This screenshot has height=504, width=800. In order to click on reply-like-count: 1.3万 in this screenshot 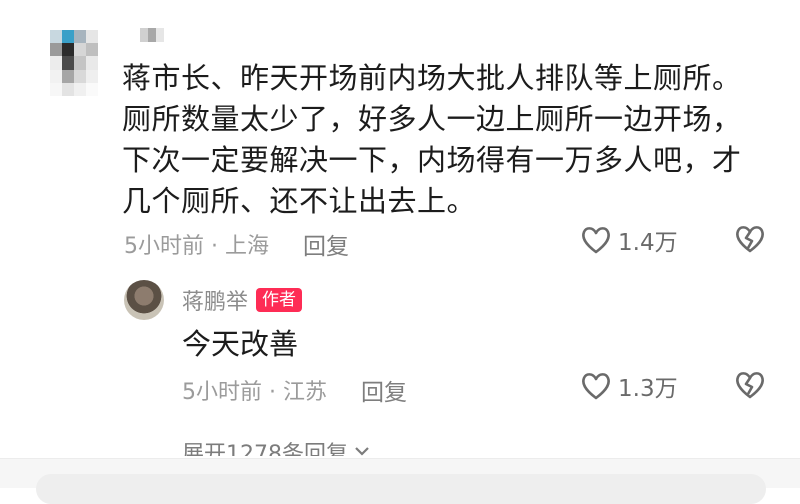, I will do `click(648, 389)`.